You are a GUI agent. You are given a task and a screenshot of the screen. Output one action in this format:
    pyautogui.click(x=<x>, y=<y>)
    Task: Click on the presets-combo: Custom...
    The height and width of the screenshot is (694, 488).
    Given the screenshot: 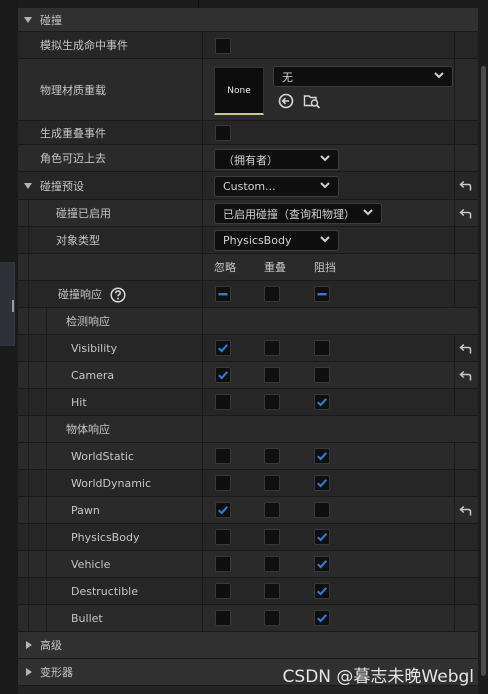 What is the action you would take?
    pyautogui.click(x=276, y=186)
    